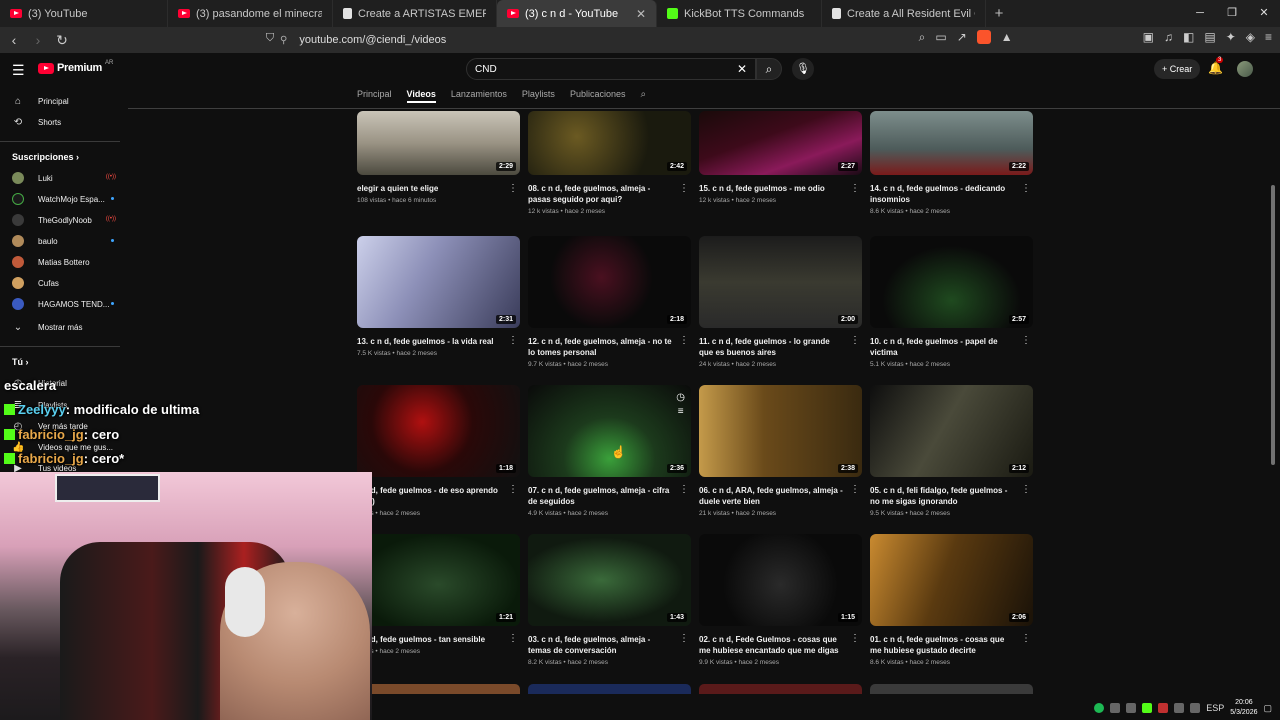  What do you see at coordinates (1099, 708) in the screenshot?
I see `spotify-icon` at bounding box center [1099, 708].